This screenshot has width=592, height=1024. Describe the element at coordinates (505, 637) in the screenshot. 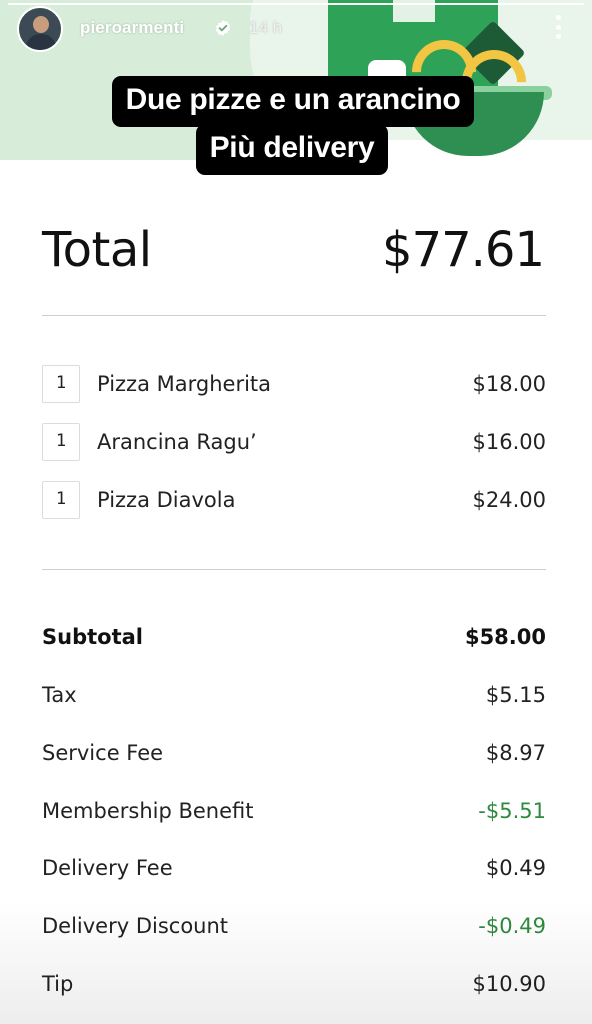

I see `summary-value: $58.00` at that location.